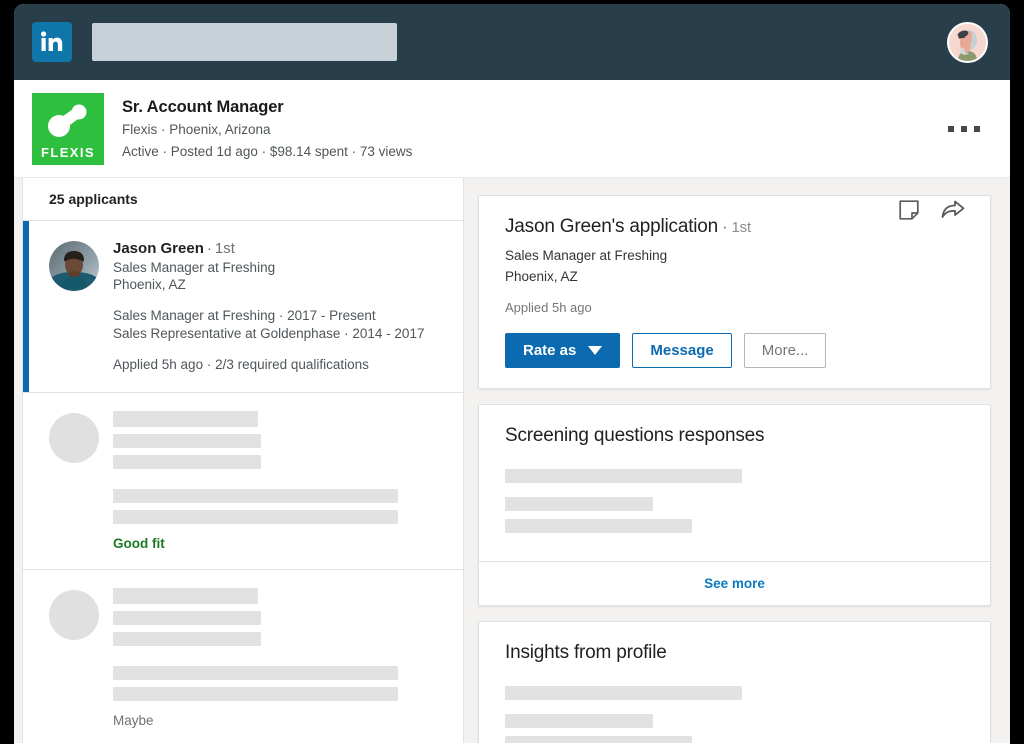 Image resolution: width=1024 pixels, height=744 pixels. I want to click on card-title: Screening questions responses, so click(635, 436).